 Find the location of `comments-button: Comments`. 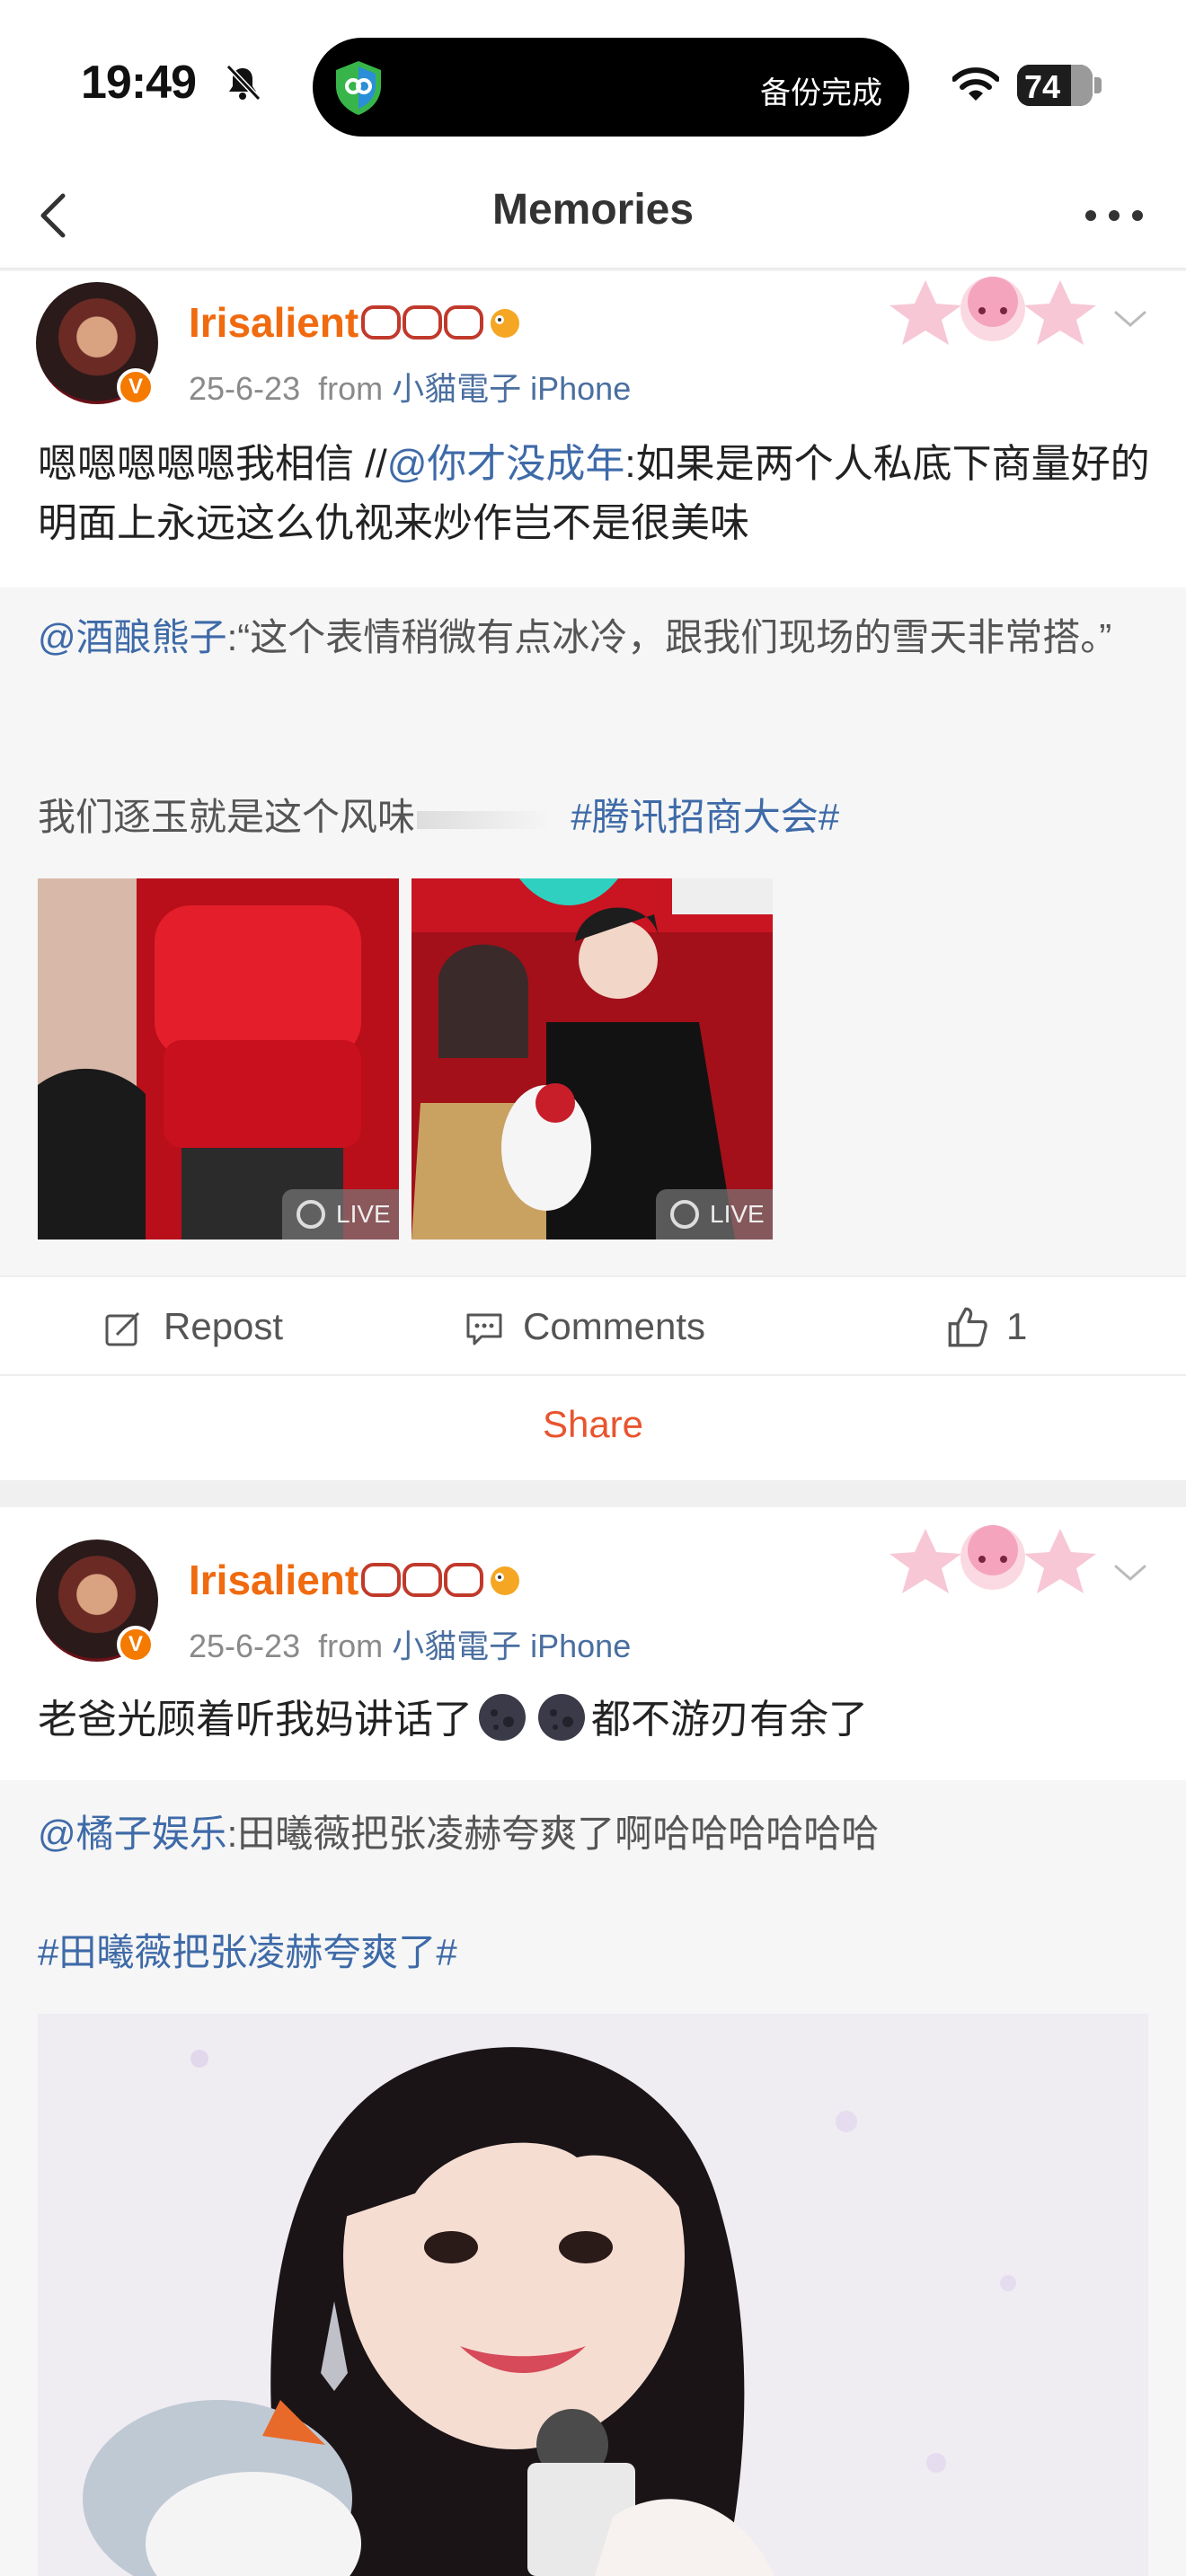

comments-button: Comments is located at coordinates (585, 1326).